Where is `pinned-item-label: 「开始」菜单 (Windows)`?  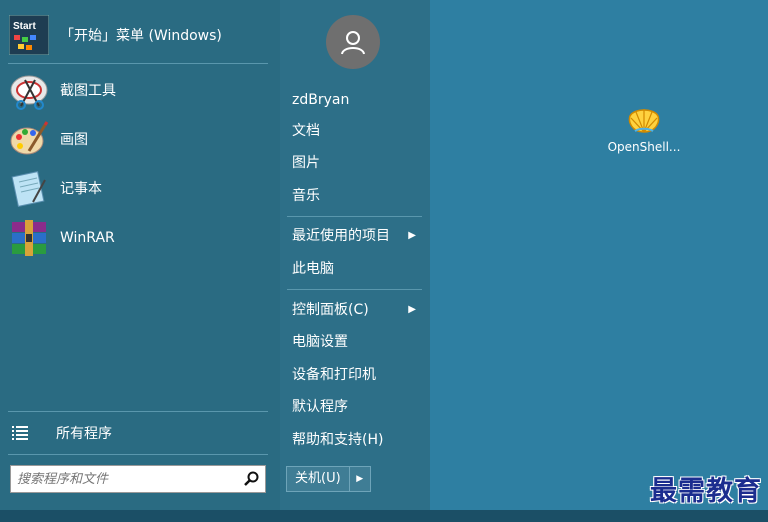
pinned-item-label: 「开始」菜单 (Windows) is located at coordinates (141, 36).